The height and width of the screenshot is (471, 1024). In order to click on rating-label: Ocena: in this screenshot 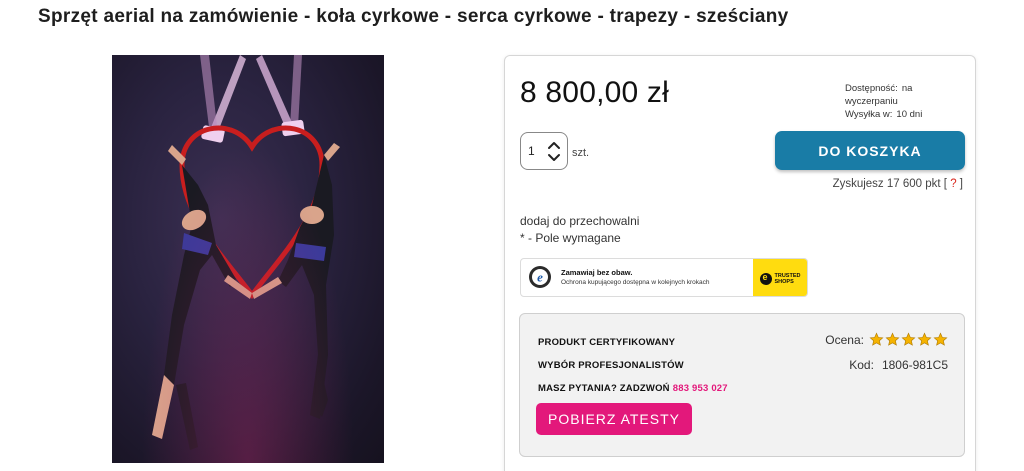, I will do `click(844, 339)`.